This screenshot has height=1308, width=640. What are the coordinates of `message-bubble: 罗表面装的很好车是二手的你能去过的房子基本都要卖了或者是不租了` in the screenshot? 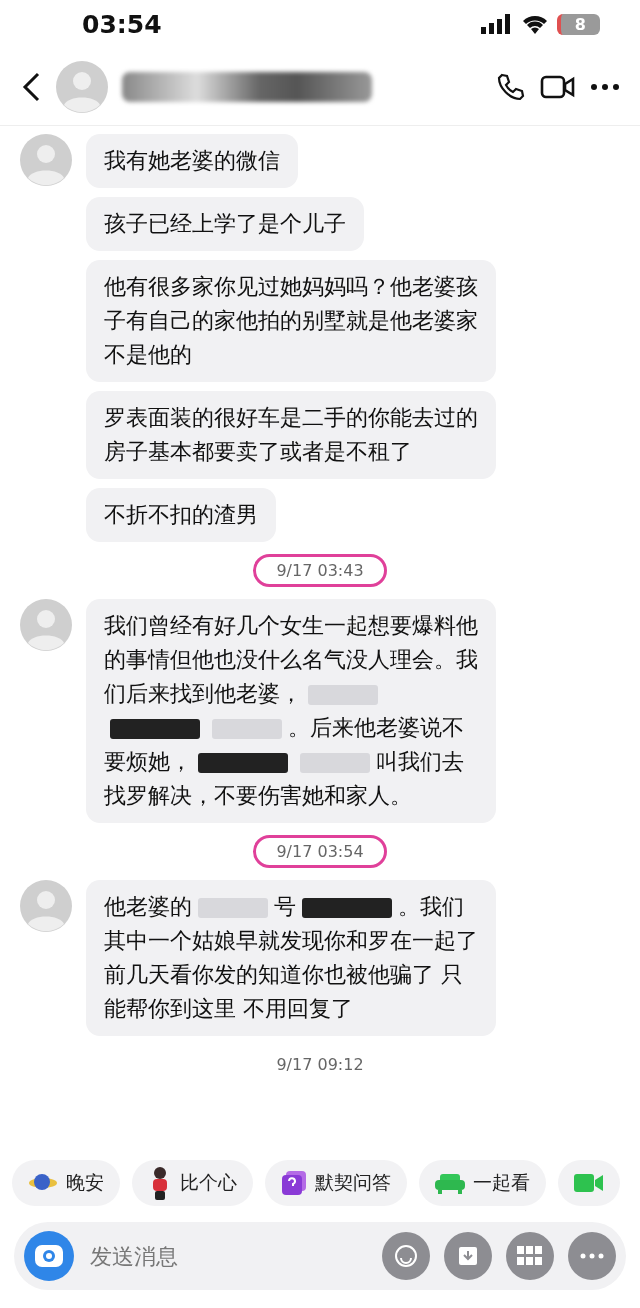 It's located at (291, 435).